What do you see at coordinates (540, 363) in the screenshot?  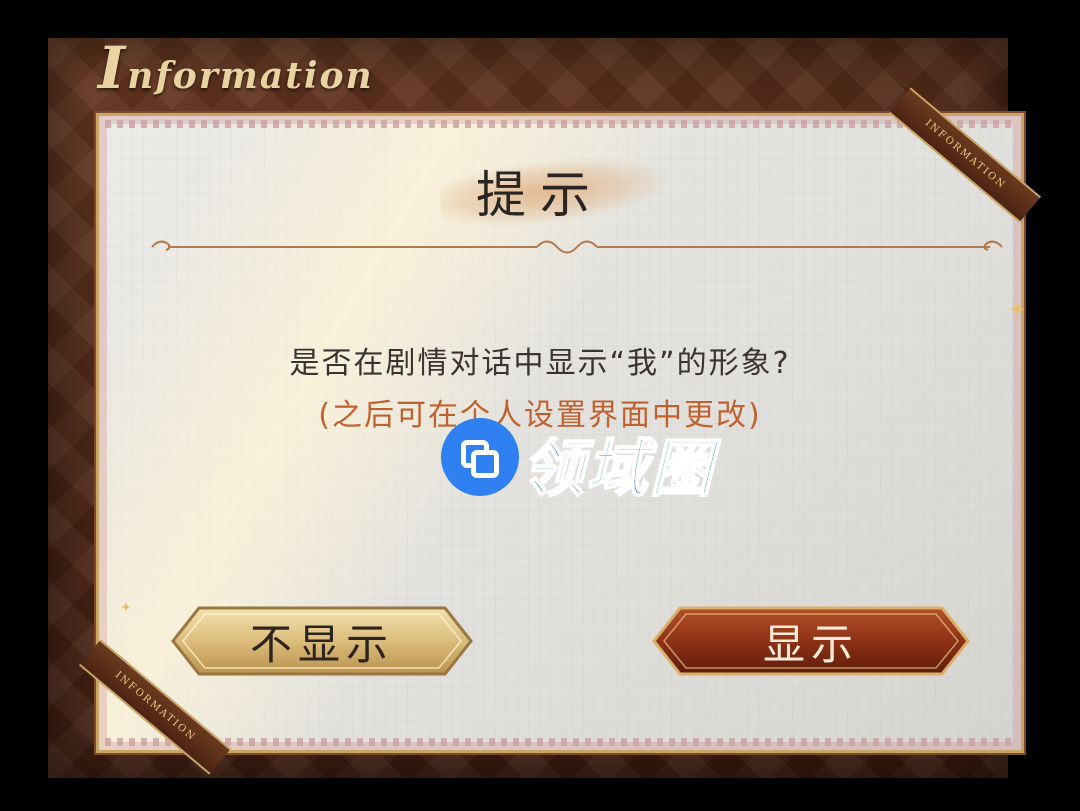 I see `question-text: 是否在剧情对话中显示“我”的形象?` at bounding box center [540, 363].